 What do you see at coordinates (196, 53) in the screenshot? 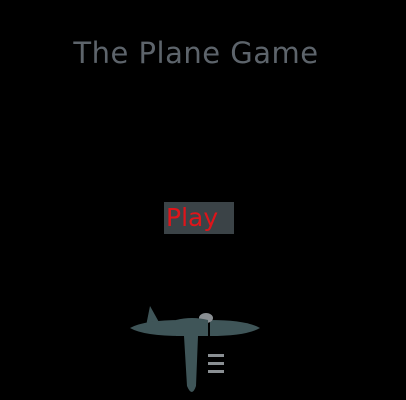
I see `game-title: The Plane Game` at bounding box center [196, 53].